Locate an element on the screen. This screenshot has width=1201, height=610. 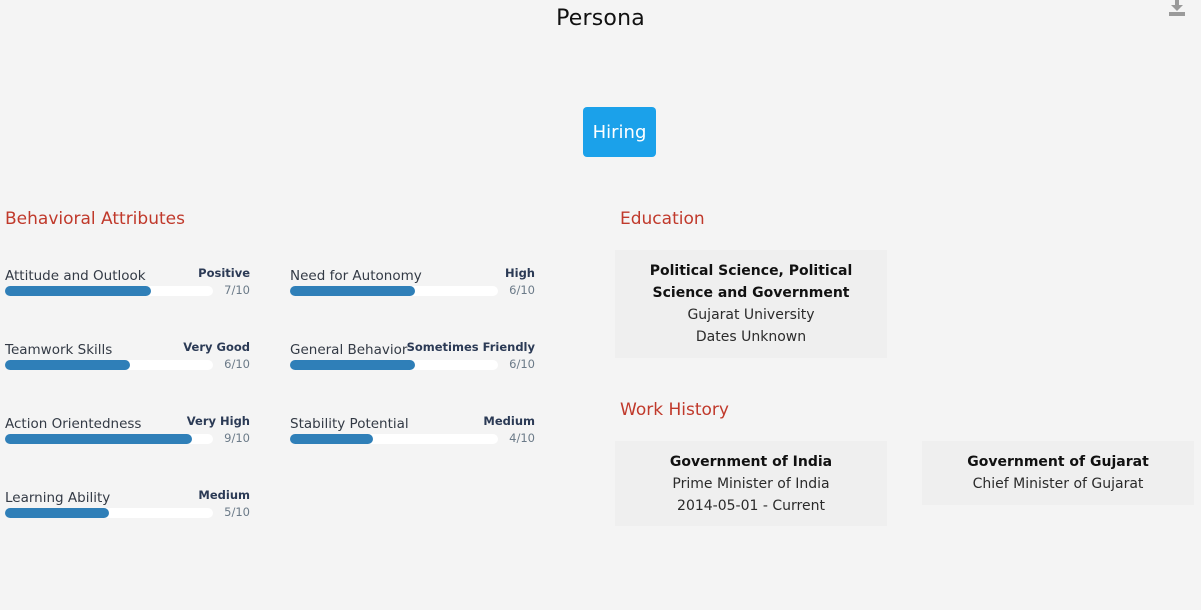
attribute-need-for-autonomy: Need for Autonomy High 6/10 is located at coordinates (412, 293).